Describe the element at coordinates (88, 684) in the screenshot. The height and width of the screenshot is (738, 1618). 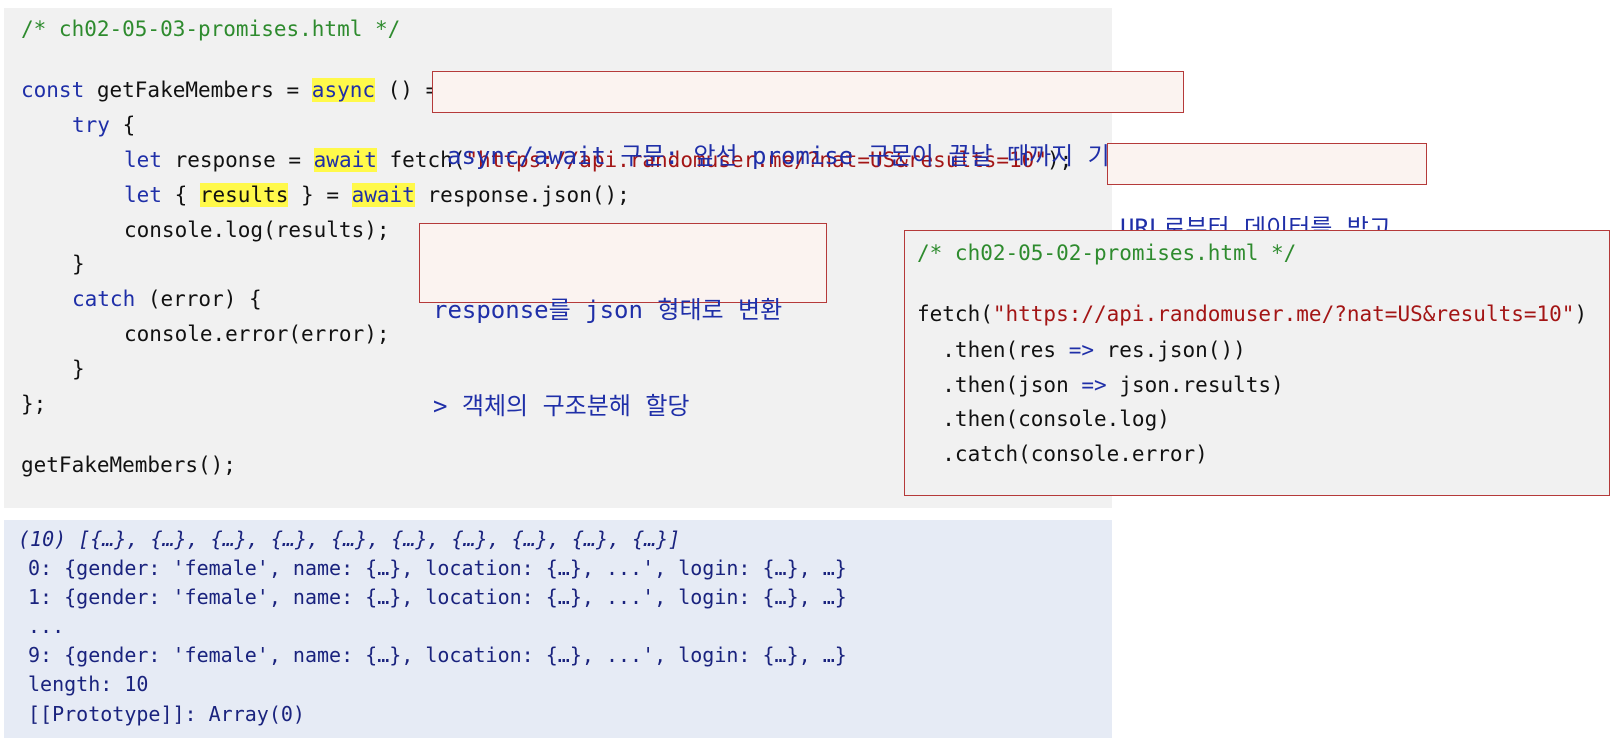
I see `console-length: length: 10` at that location.